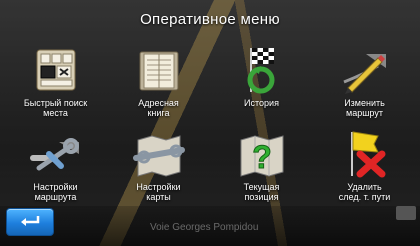 This screenshot has height=246, width=420. I want to click on history-button: История, so click(261, 80).